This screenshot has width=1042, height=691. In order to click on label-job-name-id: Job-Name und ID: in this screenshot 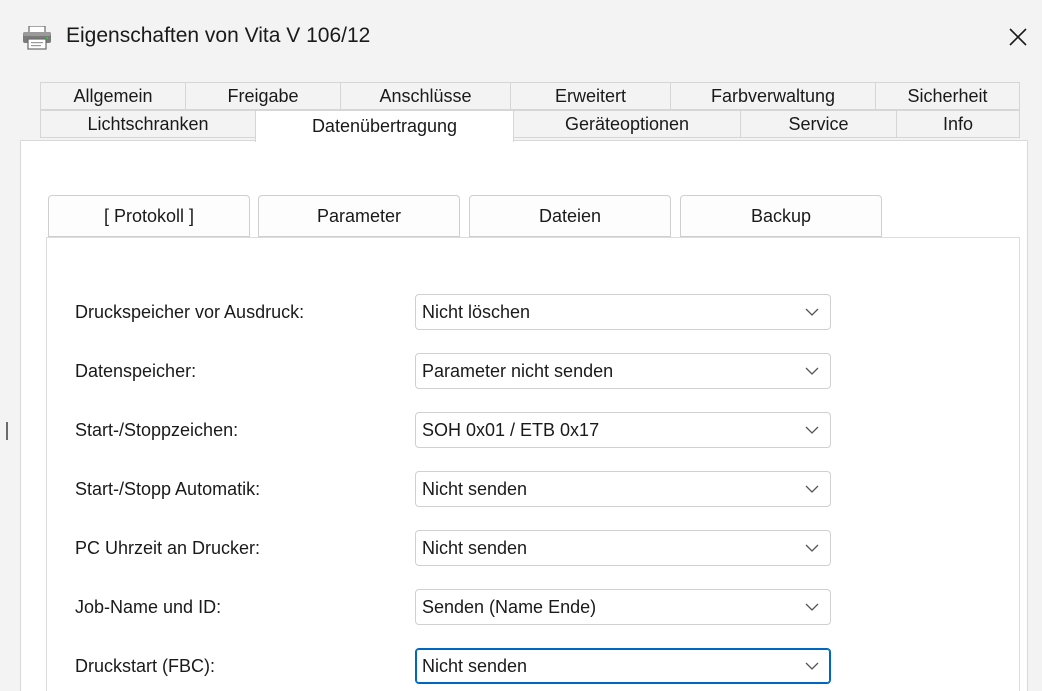, I will do `click(148, 607)`.